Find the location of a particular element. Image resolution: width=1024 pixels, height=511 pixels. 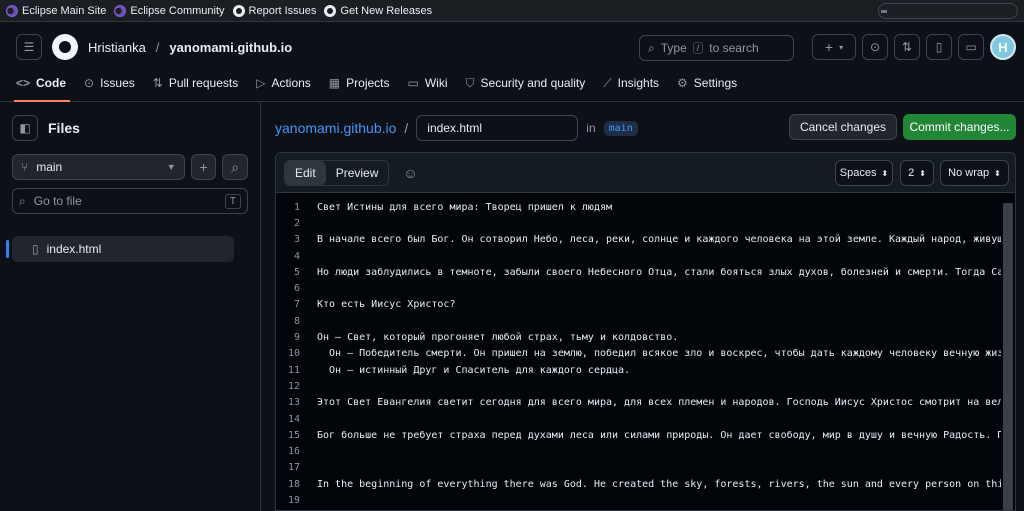

hamburger-icon: ☰ is located at coordinates (29, 47).